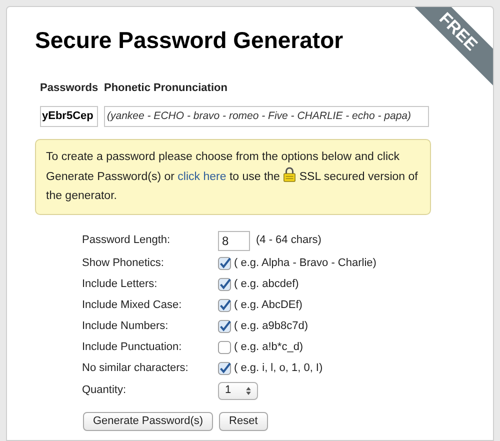  Describe the element at coordinates (132, 348) in the screenshot. I see `option-label: Include Punctuation:` at that location.